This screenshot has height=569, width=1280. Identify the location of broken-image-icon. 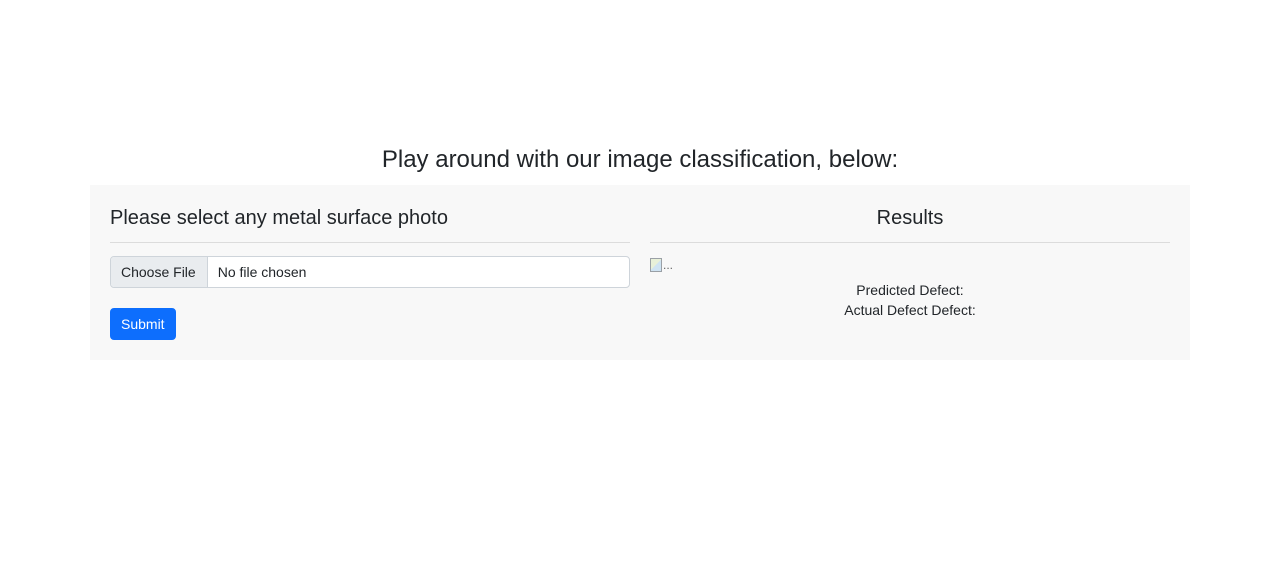
(656, 265).